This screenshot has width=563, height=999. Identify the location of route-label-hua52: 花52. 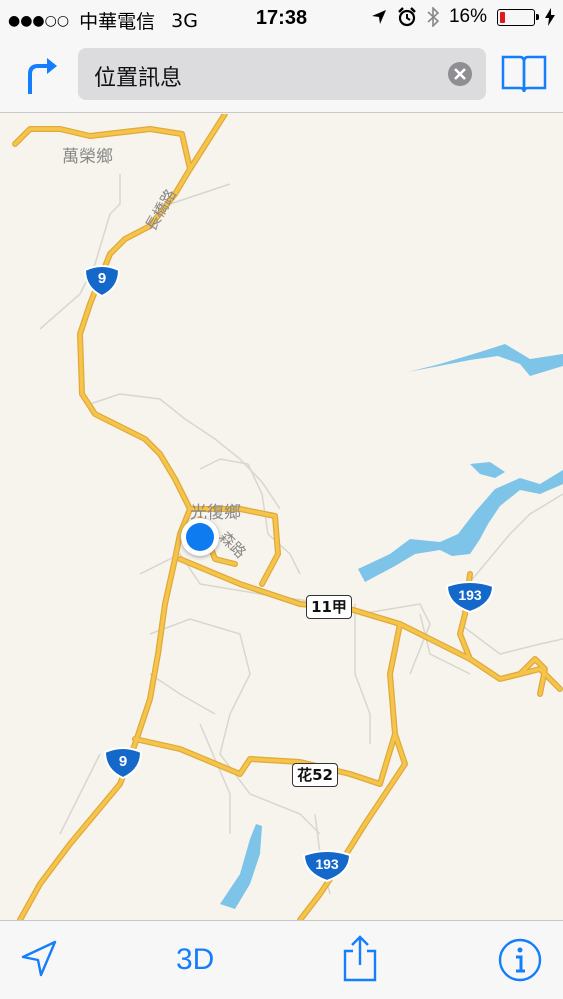
(315, 775).